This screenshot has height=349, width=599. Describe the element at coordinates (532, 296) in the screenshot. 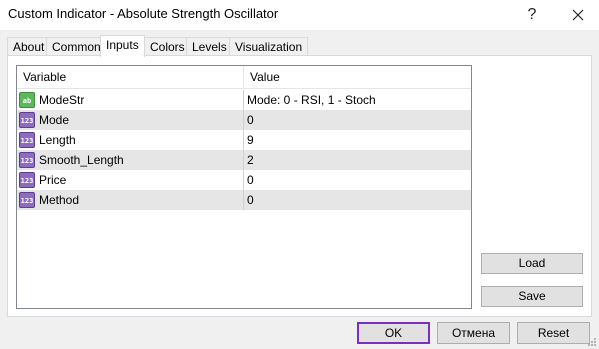

I see `save-button: Save` at that location.